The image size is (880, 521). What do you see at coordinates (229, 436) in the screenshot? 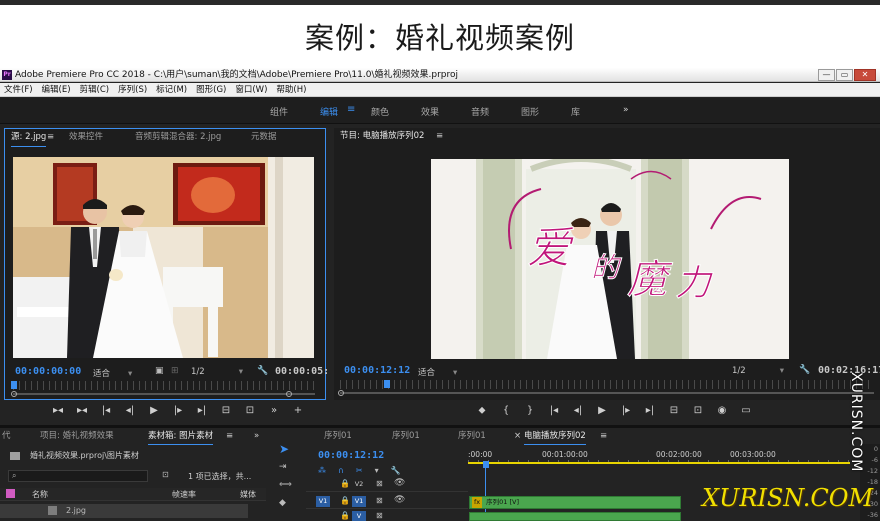
I see `bin-tab-menu-icon: ≡` at bounding box center [229, 436].